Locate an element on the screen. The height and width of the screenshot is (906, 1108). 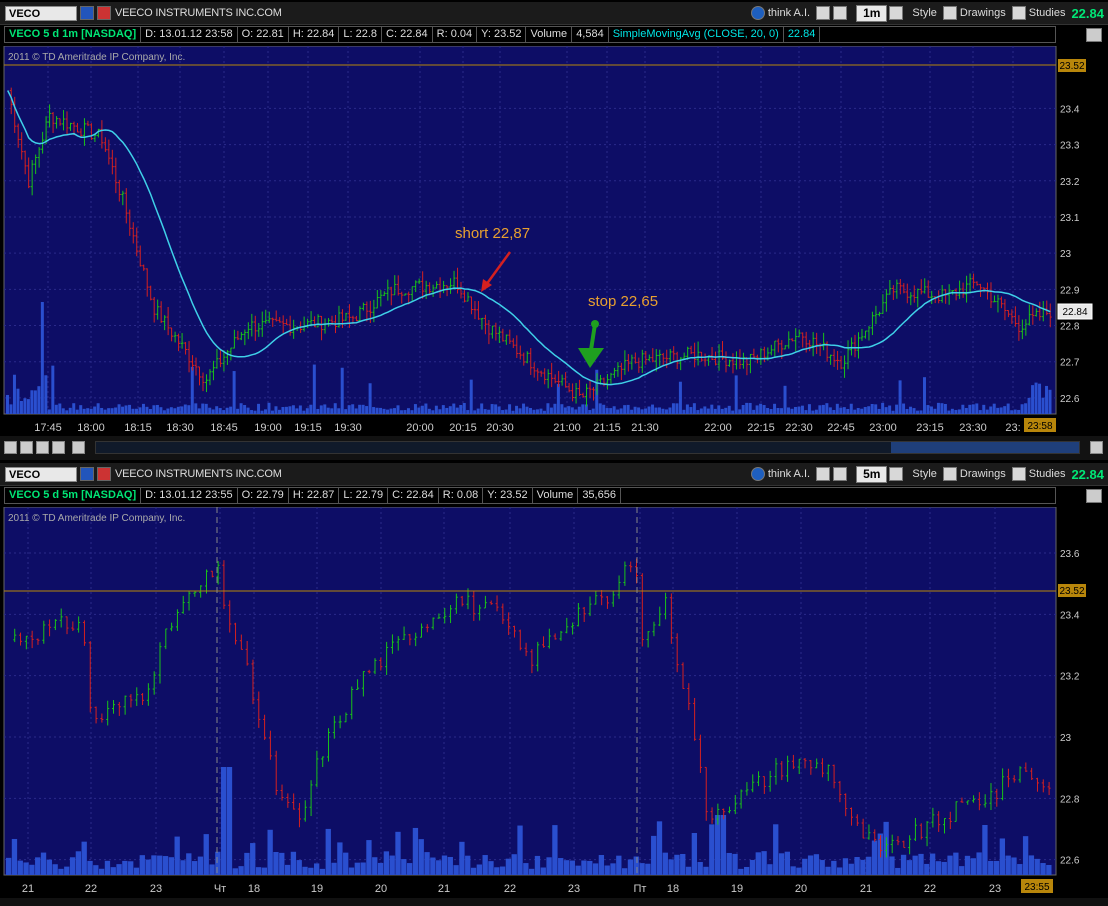
think-ai-button-bottom: think A.I. is located at coordinates (780, 474).